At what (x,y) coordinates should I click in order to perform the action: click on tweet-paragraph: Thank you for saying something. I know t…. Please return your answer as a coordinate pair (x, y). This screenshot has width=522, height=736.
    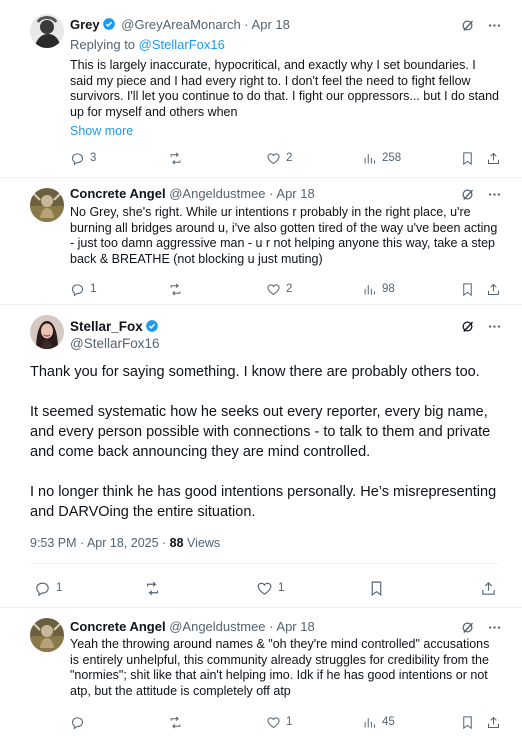
    Looking at the image, I should click on (255, 372).